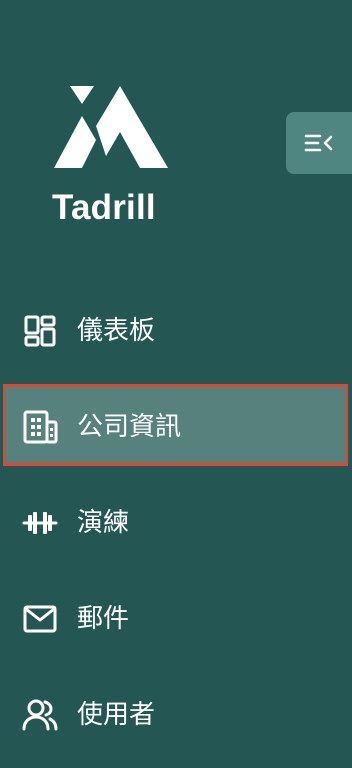  I want to click on collapse-menu-icon, so click(318, 143).